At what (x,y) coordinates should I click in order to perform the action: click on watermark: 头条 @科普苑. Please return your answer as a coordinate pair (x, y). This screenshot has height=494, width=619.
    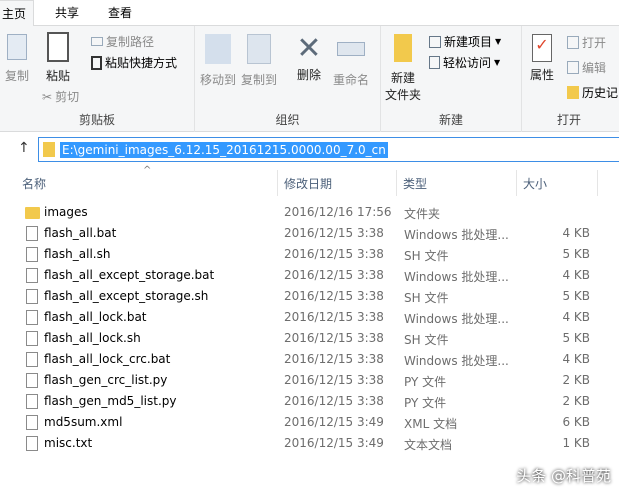
    Looking at the image, I should click on (563, 476).